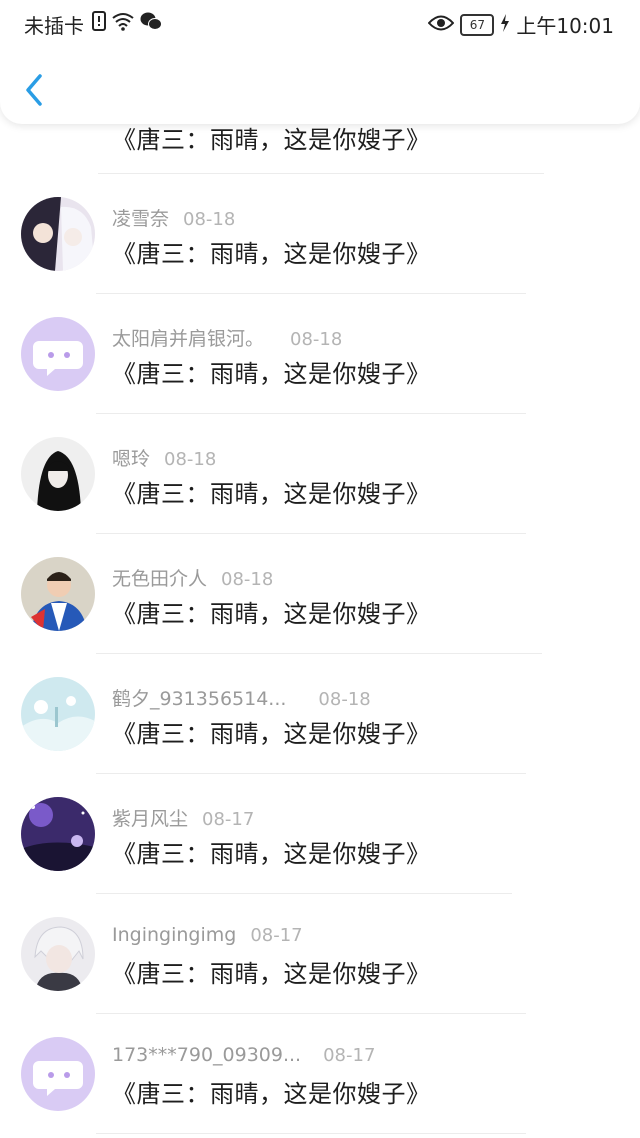 The image size is (640, 1138). Describe the element at coordinates (320, 22) in the screenshot. I see `status-bar: 未插卡 67 上午10:01` at that location.